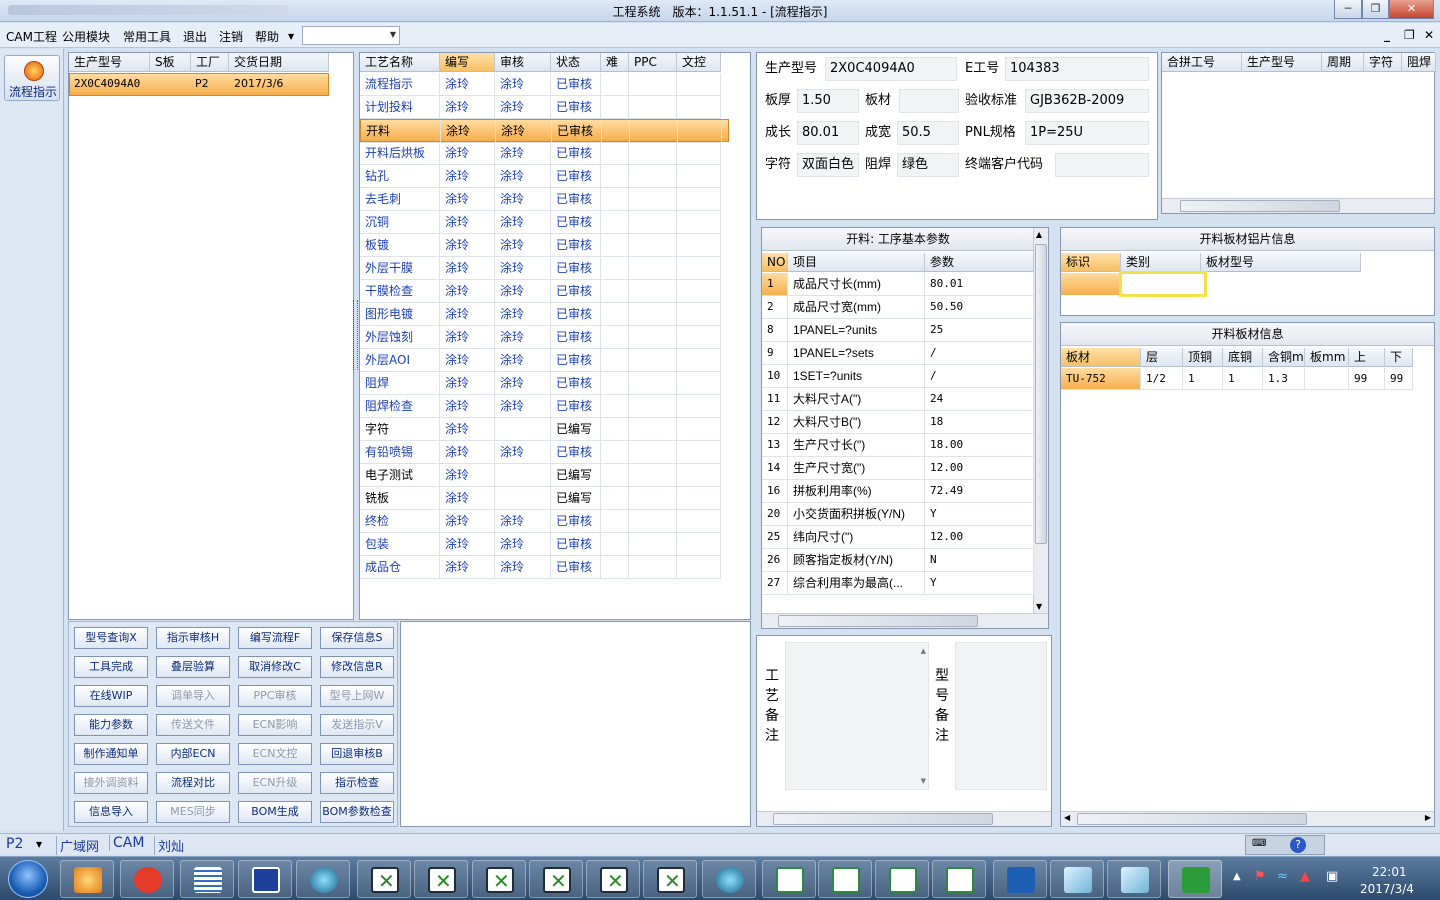 The image size is (1440, 900). Describe the element at coordinates (929, 101) in the screenshot. I see `material-field` at that location.